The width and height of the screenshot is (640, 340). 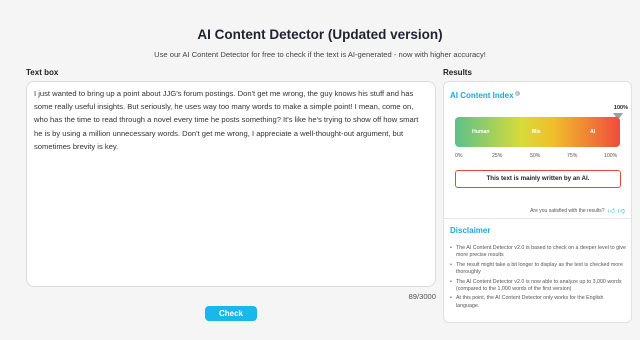 I want to click on divider, so click(x=537, y=218).